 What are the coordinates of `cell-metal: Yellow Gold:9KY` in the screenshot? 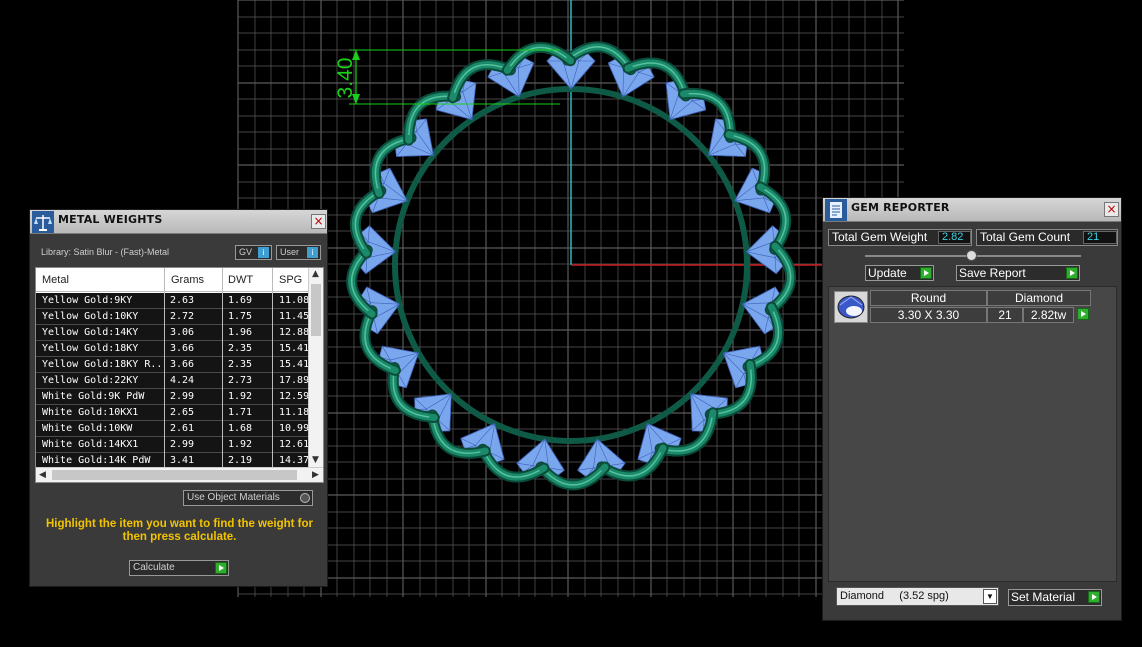 It's located at (87, 300).